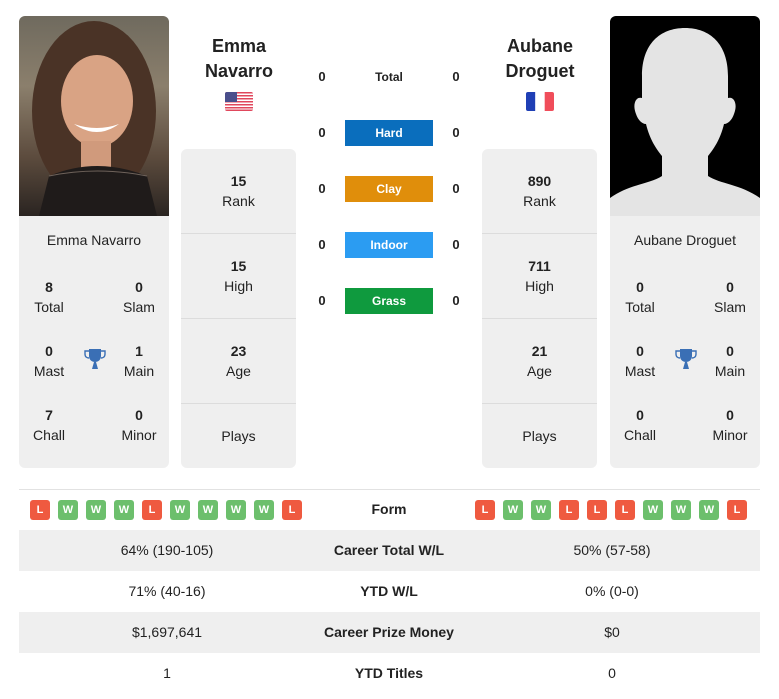 This screenshot has width=779, height=699. I want to click on high-label: High, so click(539, 286).